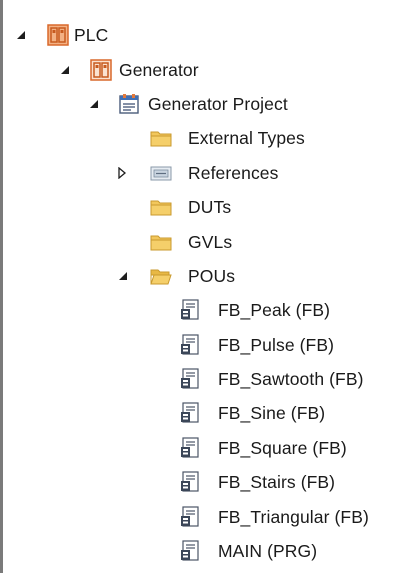 This screenshot has height=573, width=415. I want to click on tree-node-fb-peak: FB_Peak (FB), so click(209, 310).